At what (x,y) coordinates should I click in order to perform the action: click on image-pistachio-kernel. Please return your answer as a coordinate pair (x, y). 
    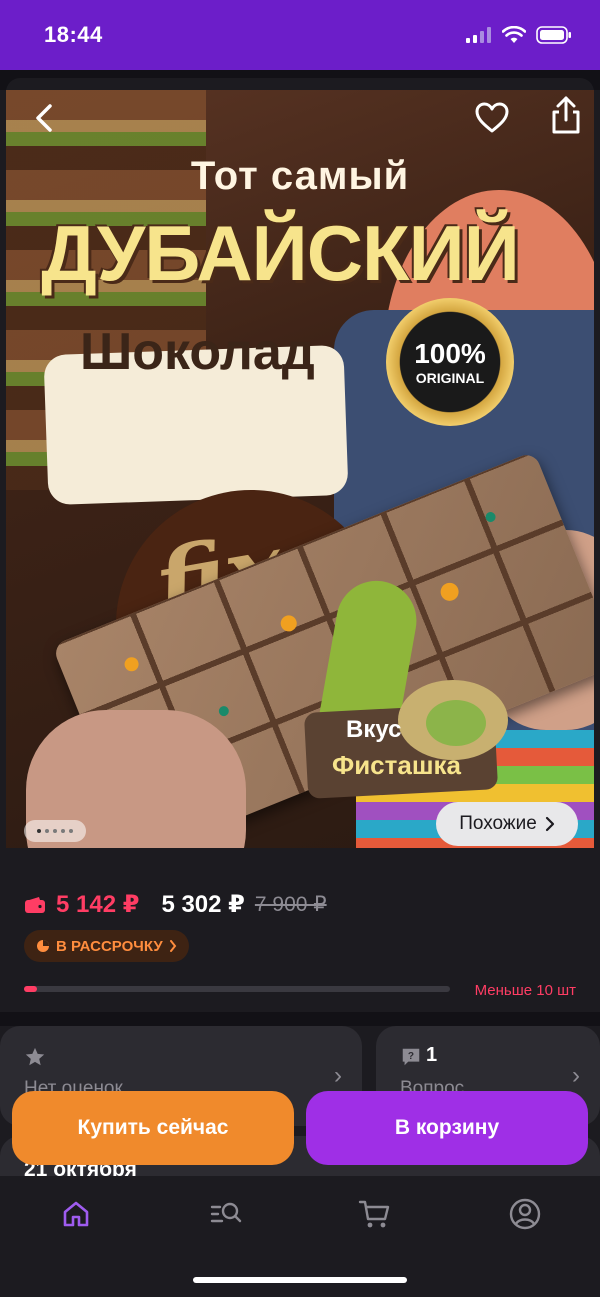
    Looking at the image, I should click on (456, 723).